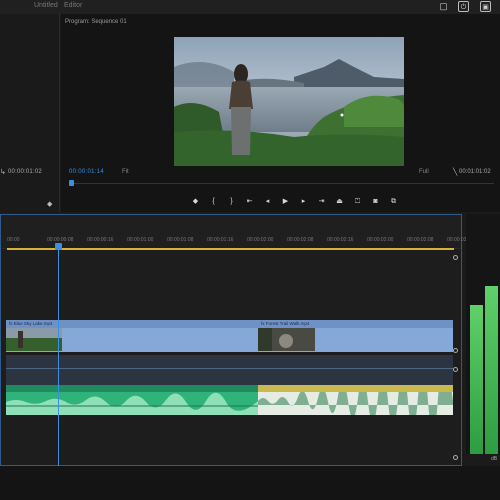 The width and height of the screenshot is (500, 500). I want to click on extract-icon: ⏍, so click(357, 202).